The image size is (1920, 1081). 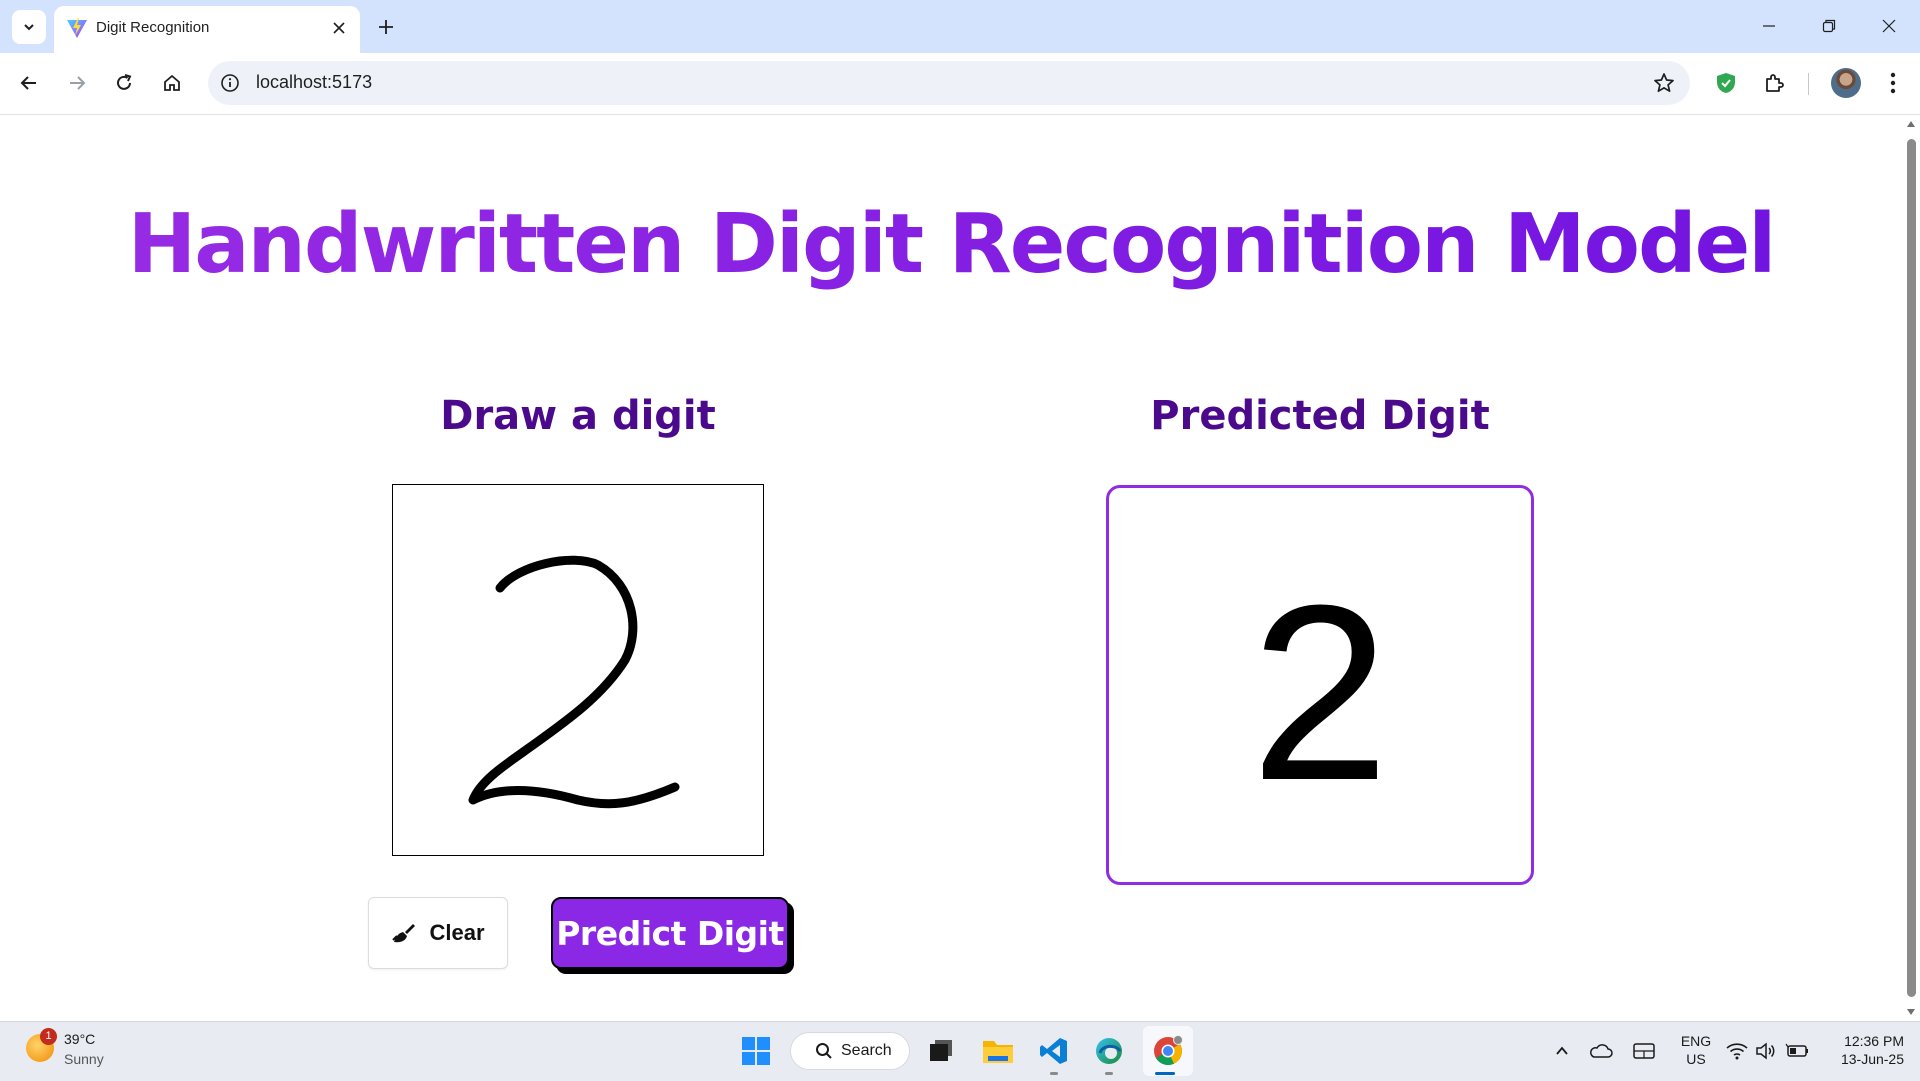 What do you see at coordinates (1737, 1051) in the screenshot?
I see `wifi-icon` at bounding box center [1737, 1051].